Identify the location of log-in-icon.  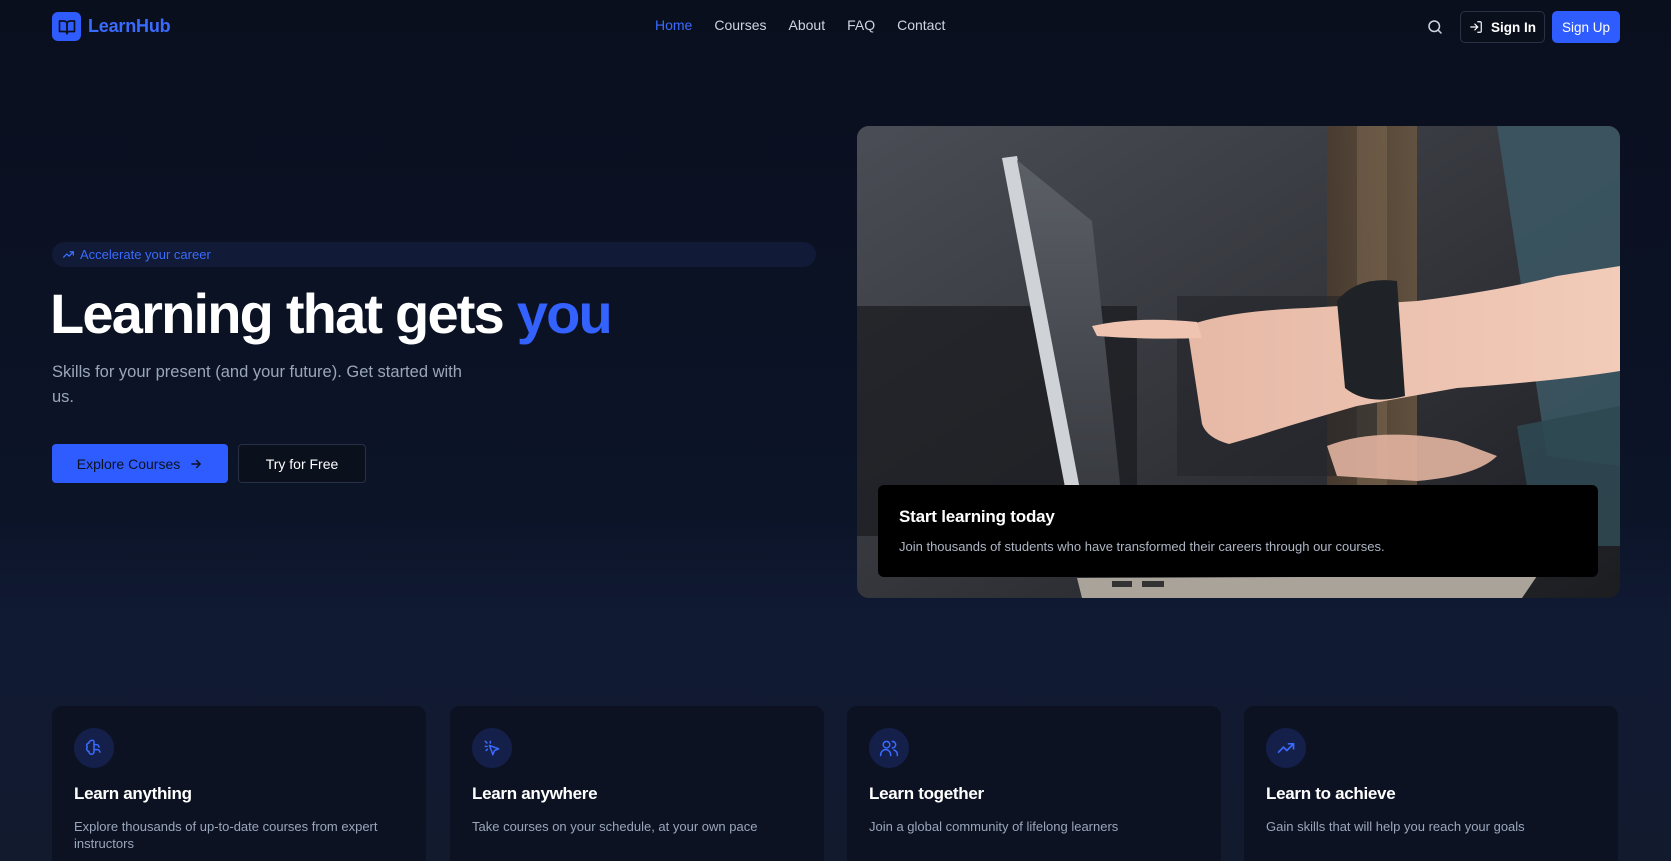
(1476, 27).